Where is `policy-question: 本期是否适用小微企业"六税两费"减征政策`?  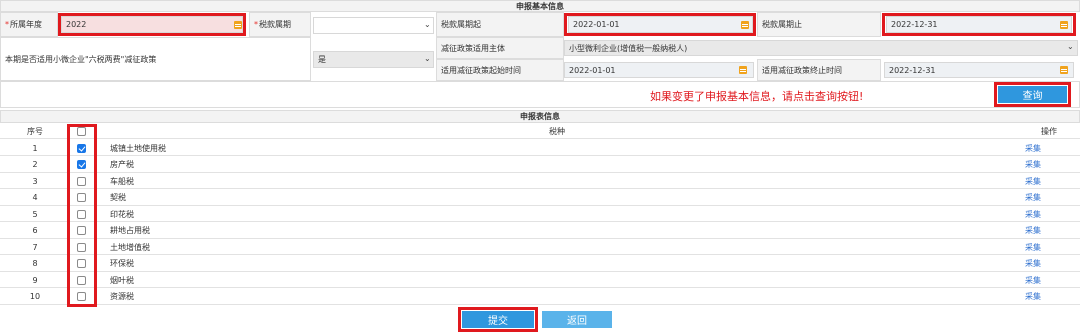 policy-question: 本期是否适用小微企业"六税两费"减征政策 is located at coordinates (155, 59).